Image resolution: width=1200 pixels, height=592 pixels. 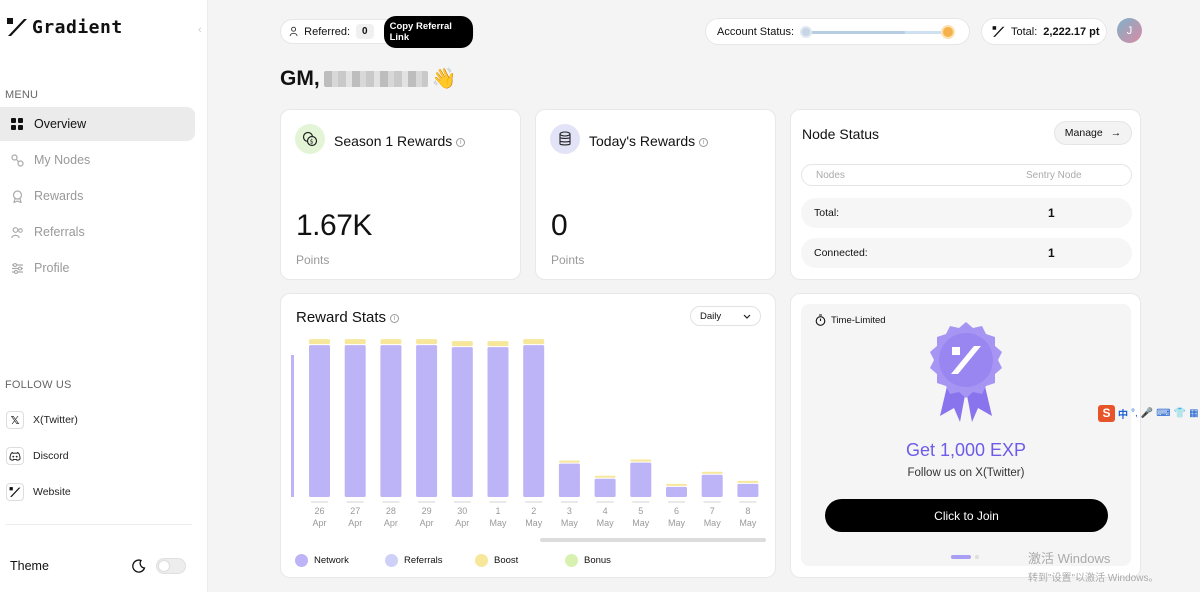 What do you see at coordinates (97, 160) in the screenshot?
I see `sidebar-item-my-nodes: My Nodes` at bounding box center [97, 160].